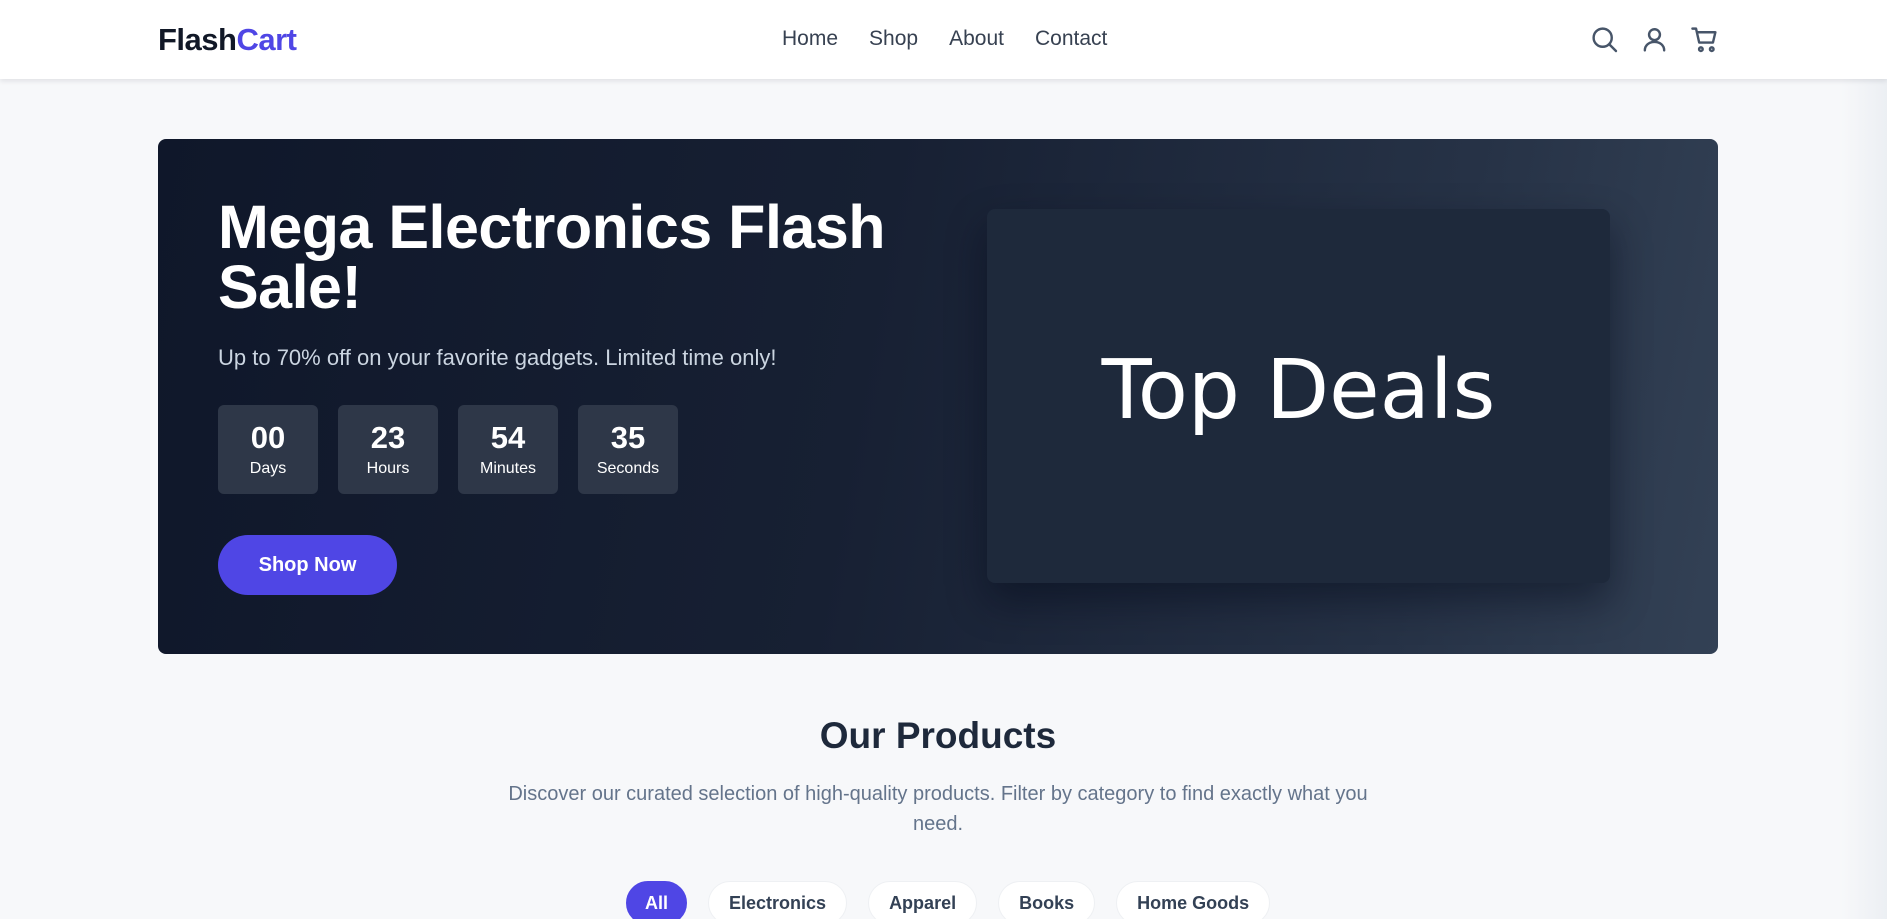  What do you see at coordinates (1864, 459) in the screenshot?
I see `page-edge` at bounding box center [1864, 459].